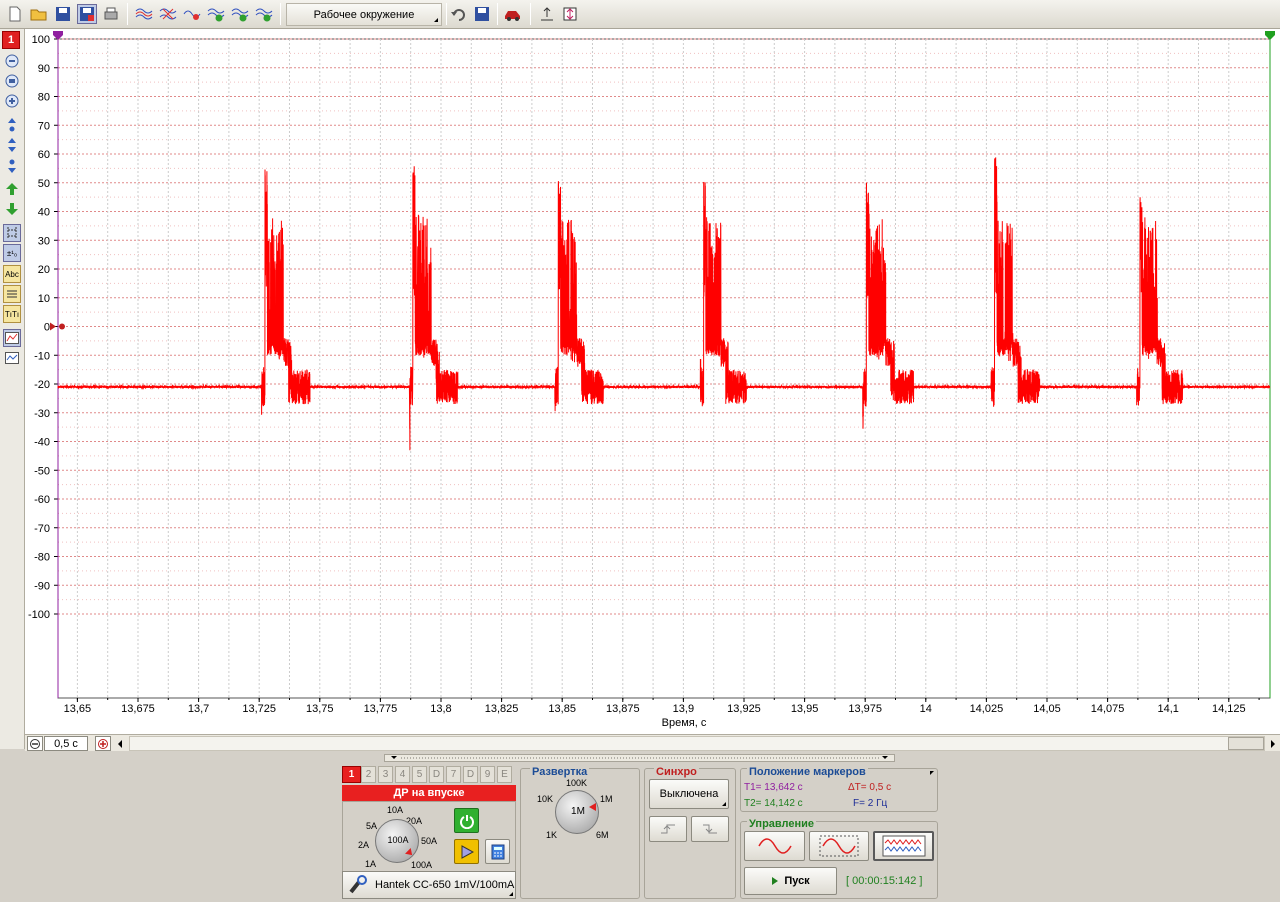  I want to click on rising-edge-button, so click(668, 829).